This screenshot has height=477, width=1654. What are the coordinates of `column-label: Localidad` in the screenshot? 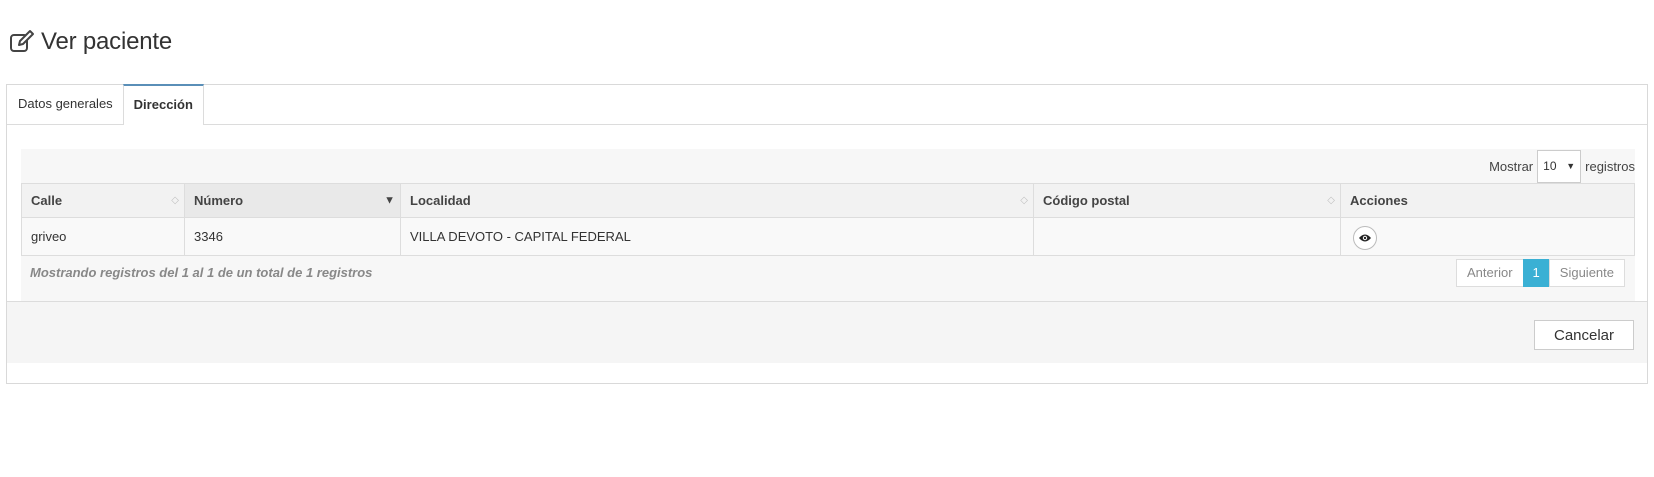 It's located at (440, 200).